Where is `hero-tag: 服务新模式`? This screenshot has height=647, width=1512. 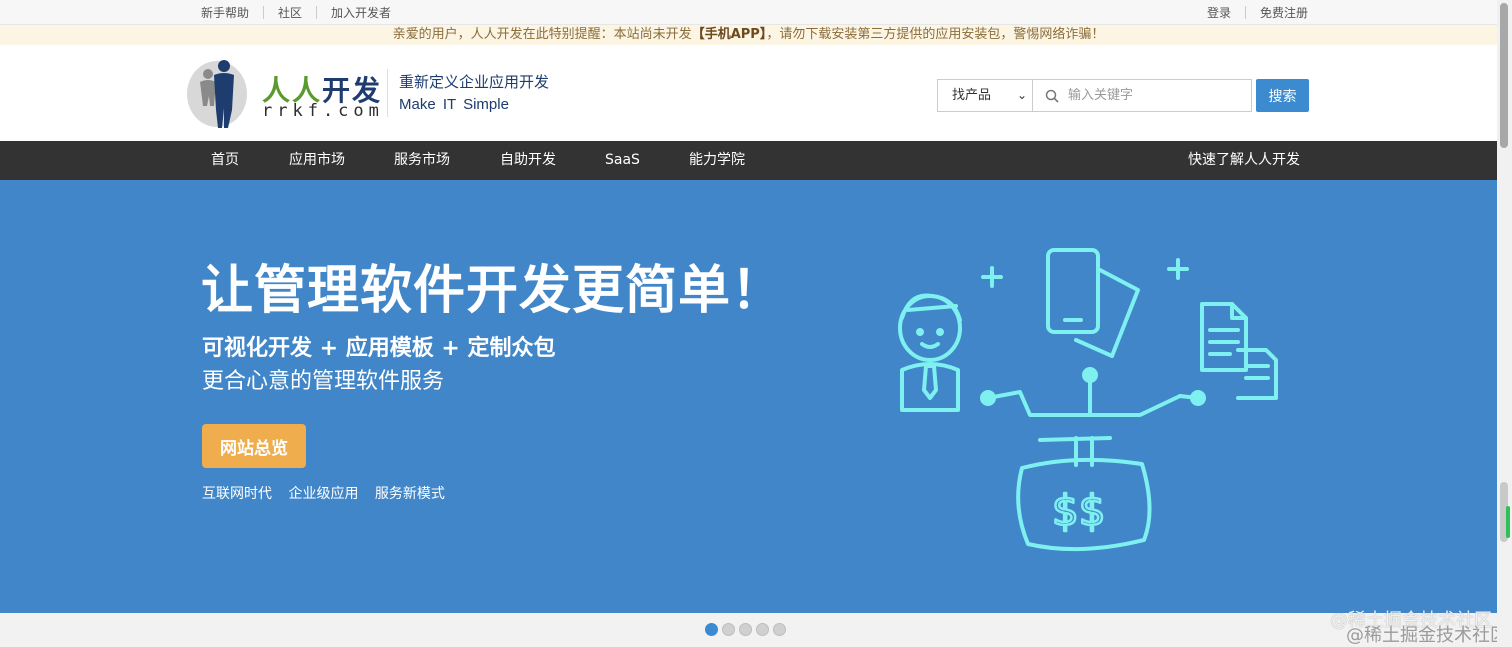 hero-tag: 服务新模式 is located at coordinates (409, 494).